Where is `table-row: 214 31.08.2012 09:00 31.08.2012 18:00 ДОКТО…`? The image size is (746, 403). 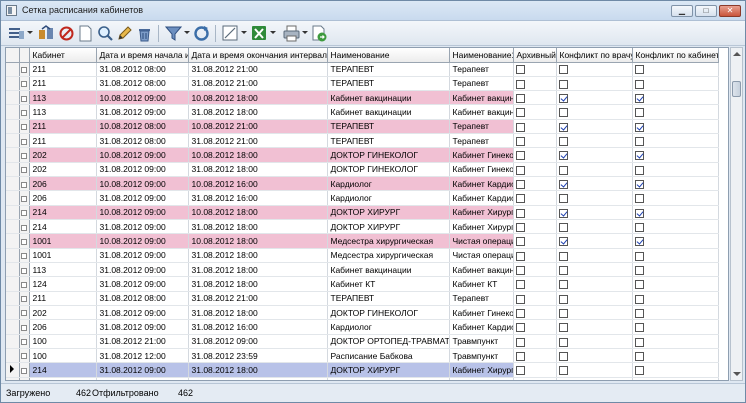 table-row: 214 31.08.2012 09:00 31.08.2012 18:00 ДОКТО… is located at coordinates (362, 370).